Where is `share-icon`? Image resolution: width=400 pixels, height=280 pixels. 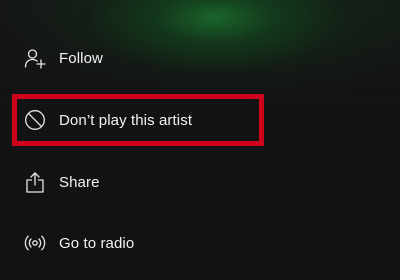
share-icon is located at coordinates (35, 182).